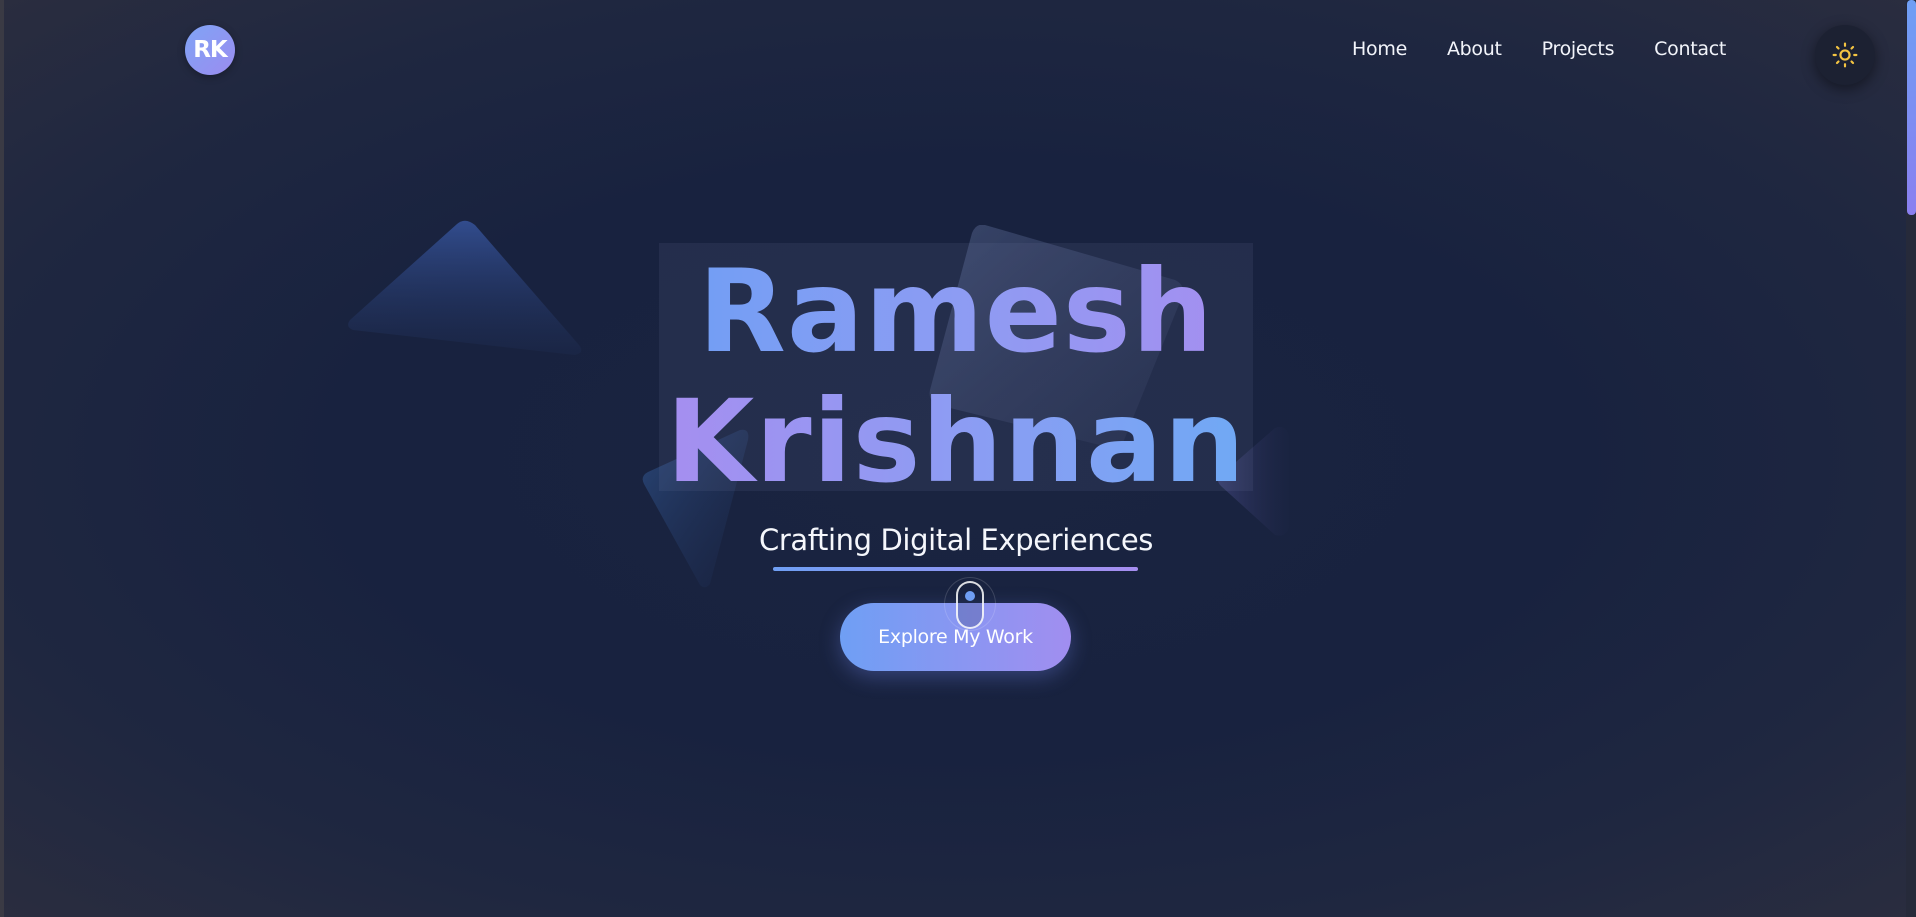  Describe the element at coordinates (1379, 49) in the screenshot. I see `nav-item-home: Home` at that location.